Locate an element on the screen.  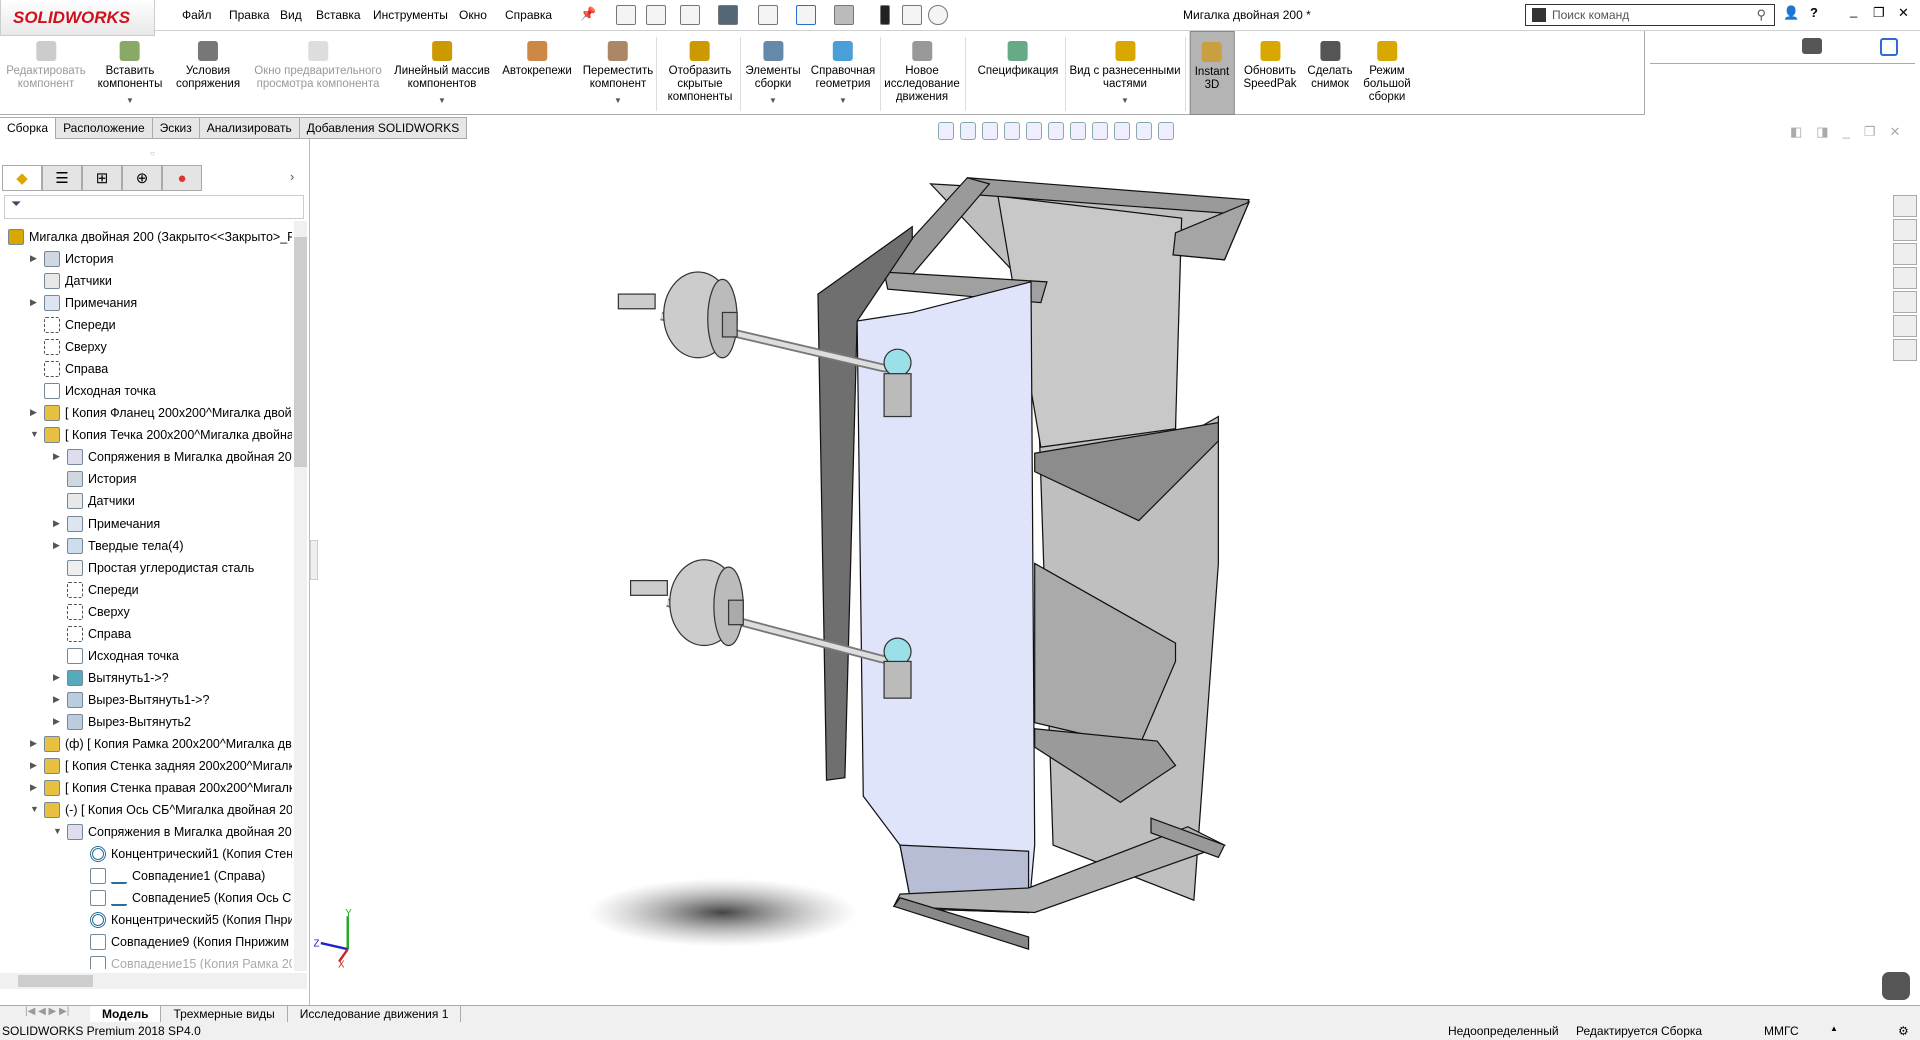
triad-y-label: Y is located at coordinates (348, 913).